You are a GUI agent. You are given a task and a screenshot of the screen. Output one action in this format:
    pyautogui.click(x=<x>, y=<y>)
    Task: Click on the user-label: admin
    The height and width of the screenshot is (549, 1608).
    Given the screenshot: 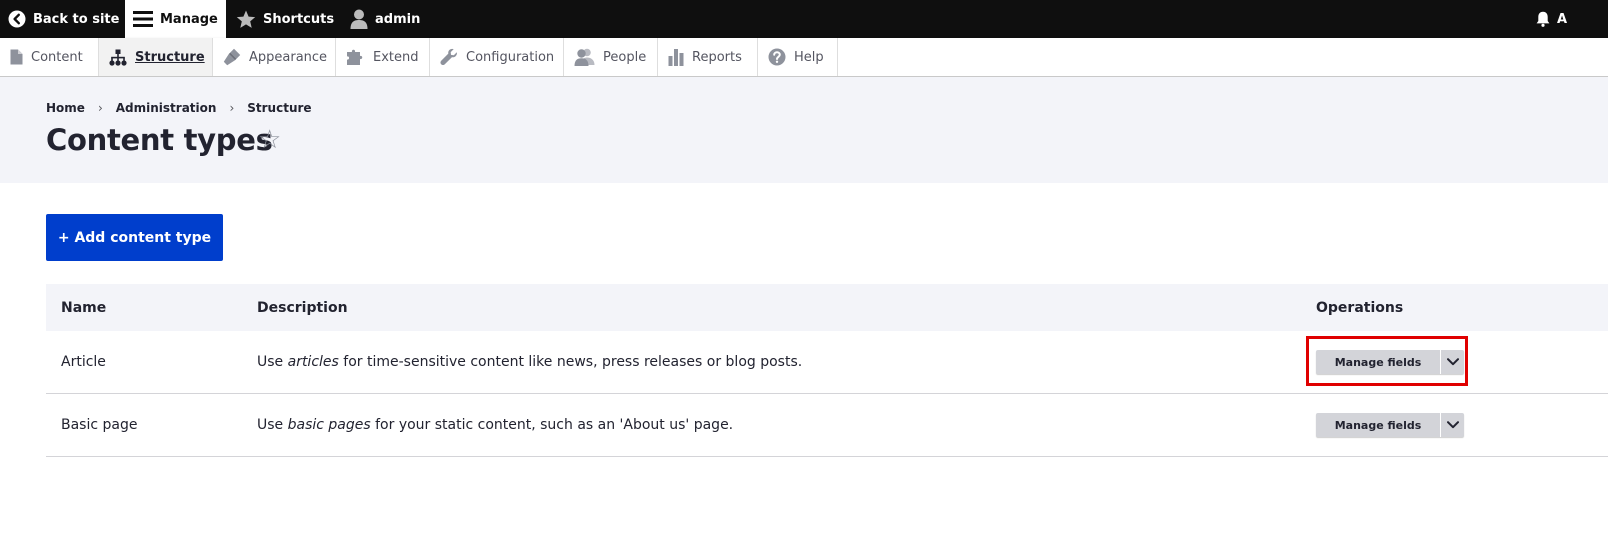 What is the action you would take?
    pyautogui.click(x=398, y=19)
    